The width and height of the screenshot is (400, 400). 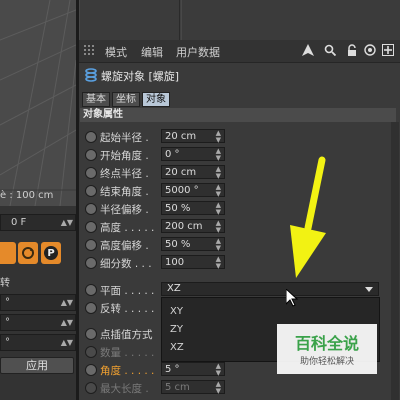 I want to click on mouse-cursor-icon, so click(x=292, y=298).